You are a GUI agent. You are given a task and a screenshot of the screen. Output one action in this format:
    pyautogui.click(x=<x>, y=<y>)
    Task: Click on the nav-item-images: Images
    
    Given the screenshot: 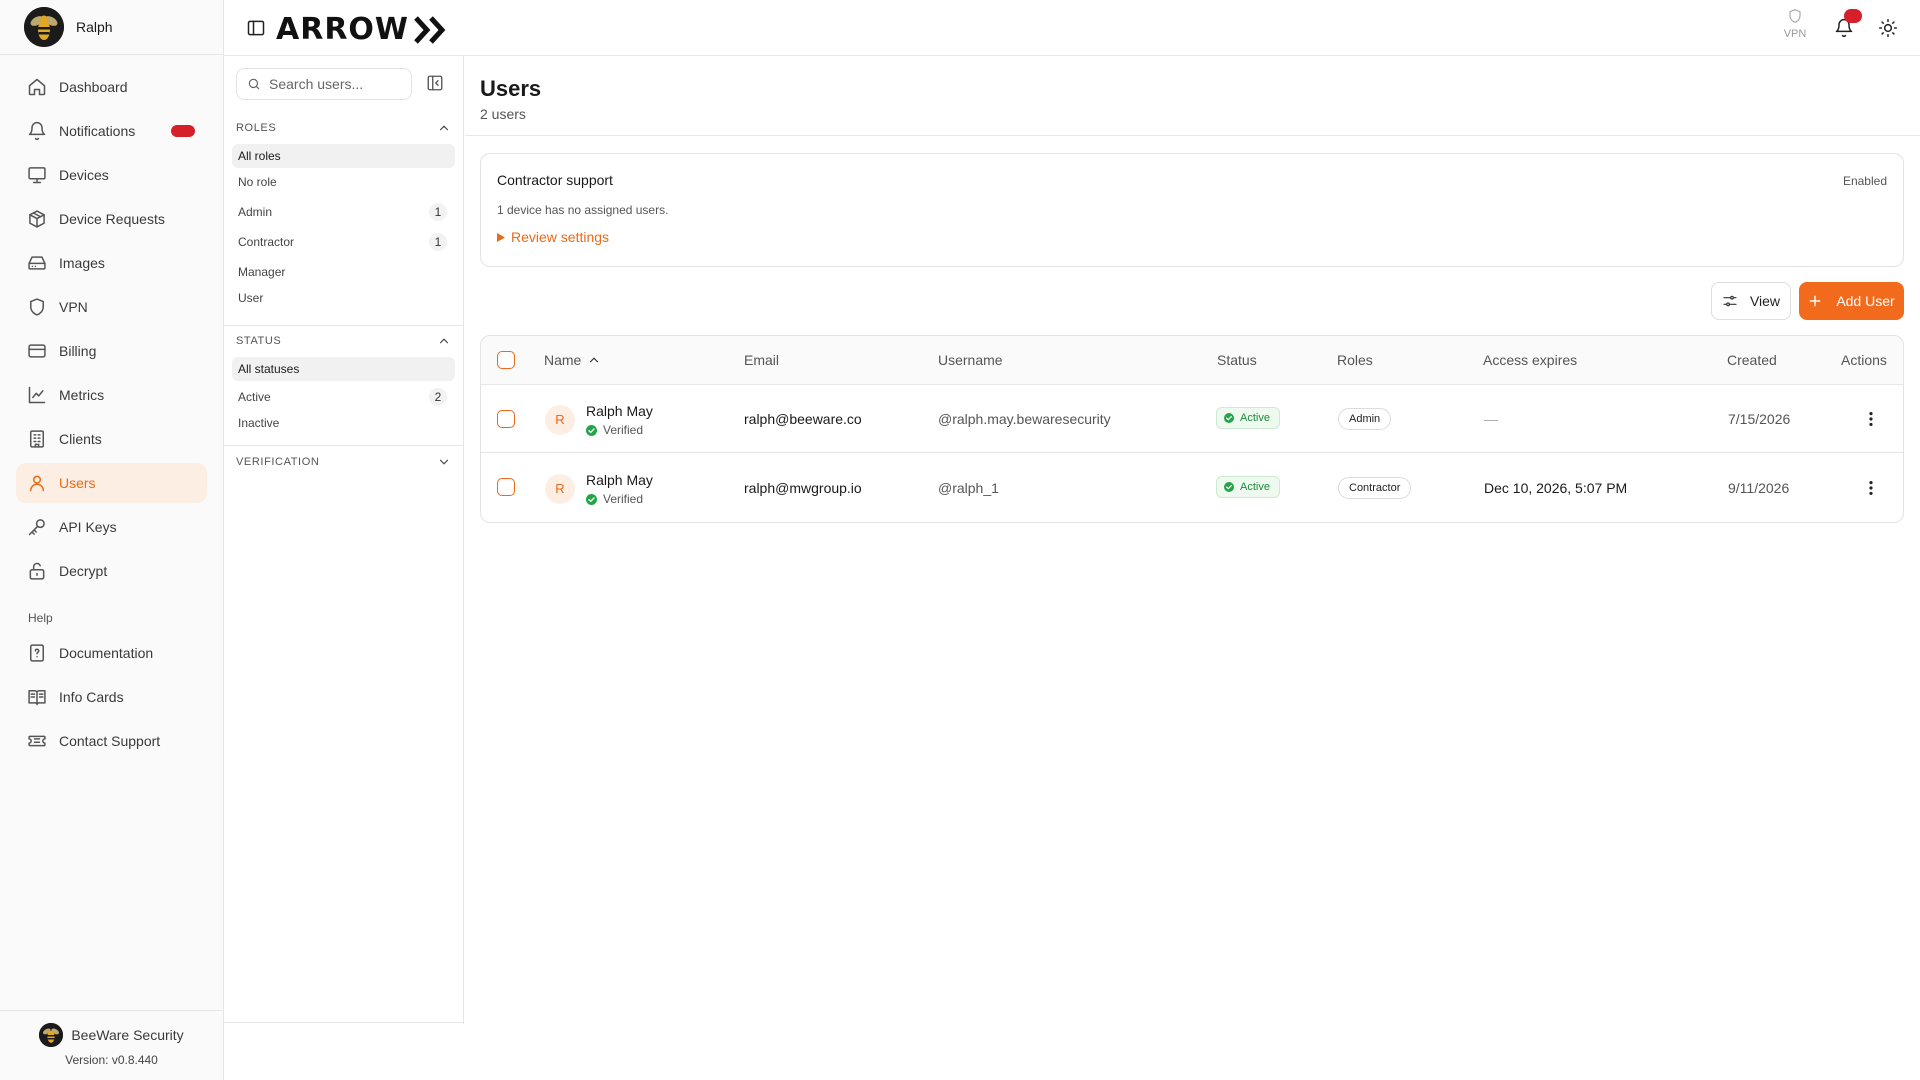 What is the action you would take?
    pyautogui.click(x=111, y=263)
    